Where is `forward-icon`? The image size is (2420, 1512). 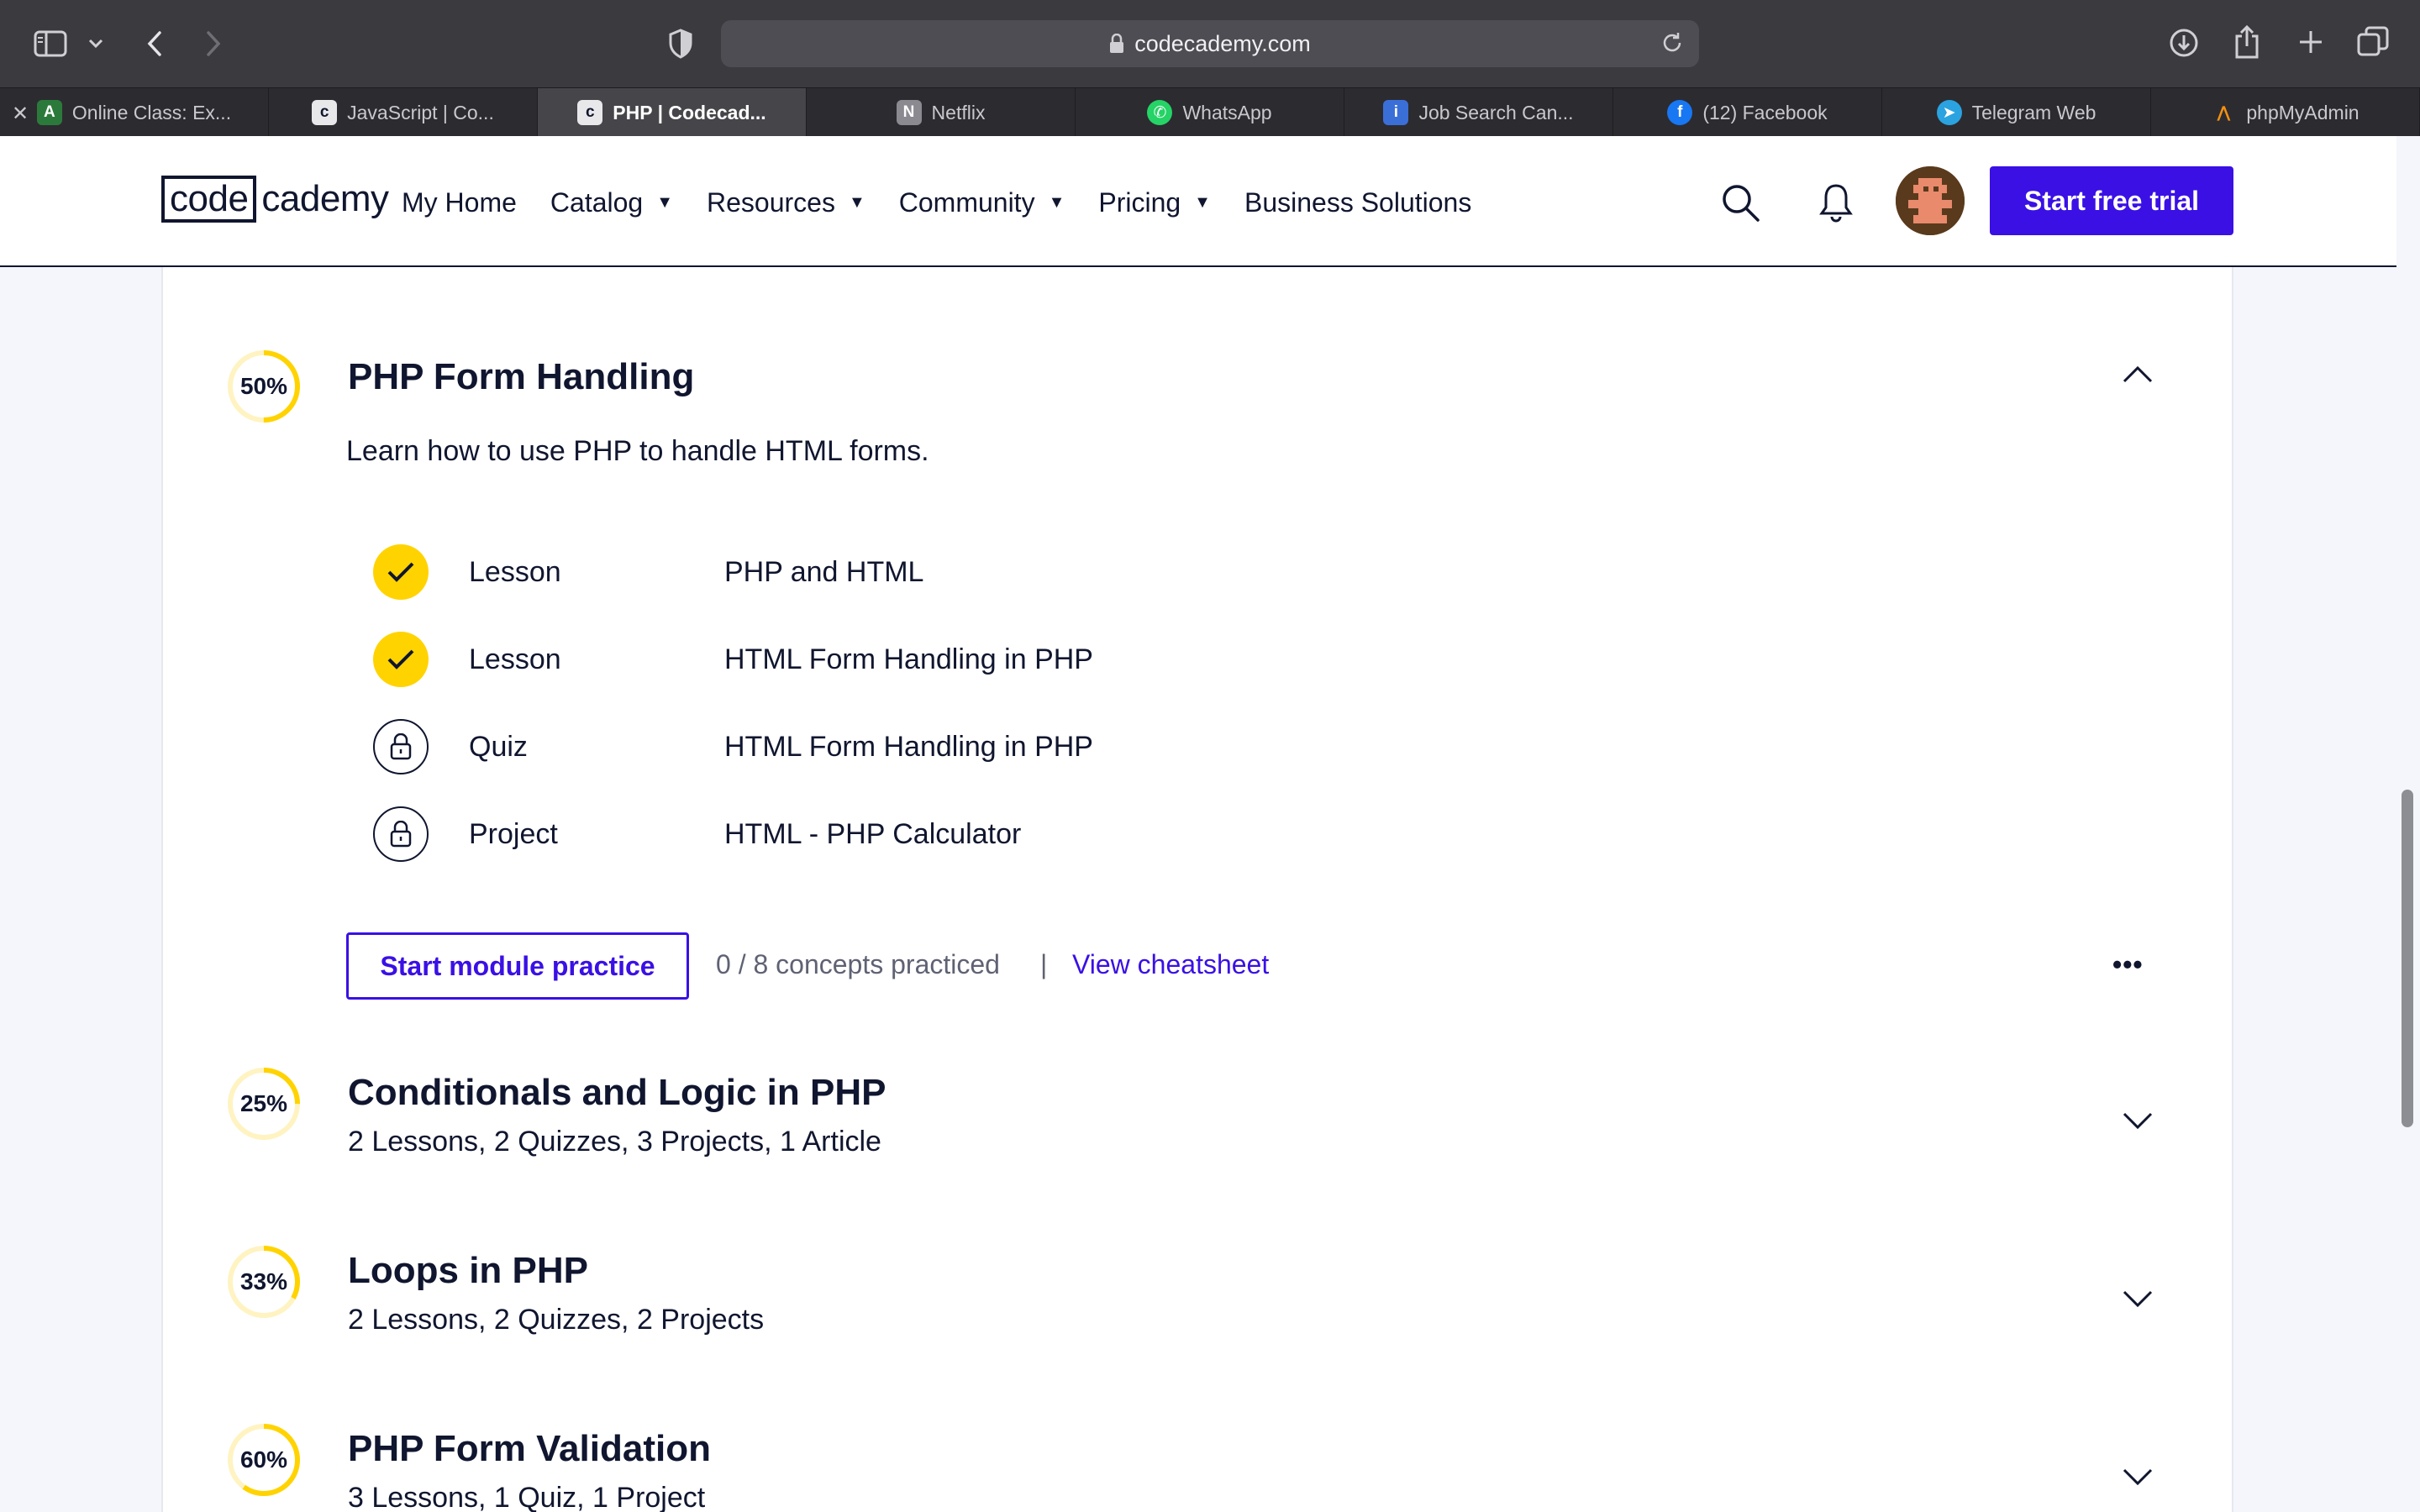
forward-icon is located at coordinates (214, 43).